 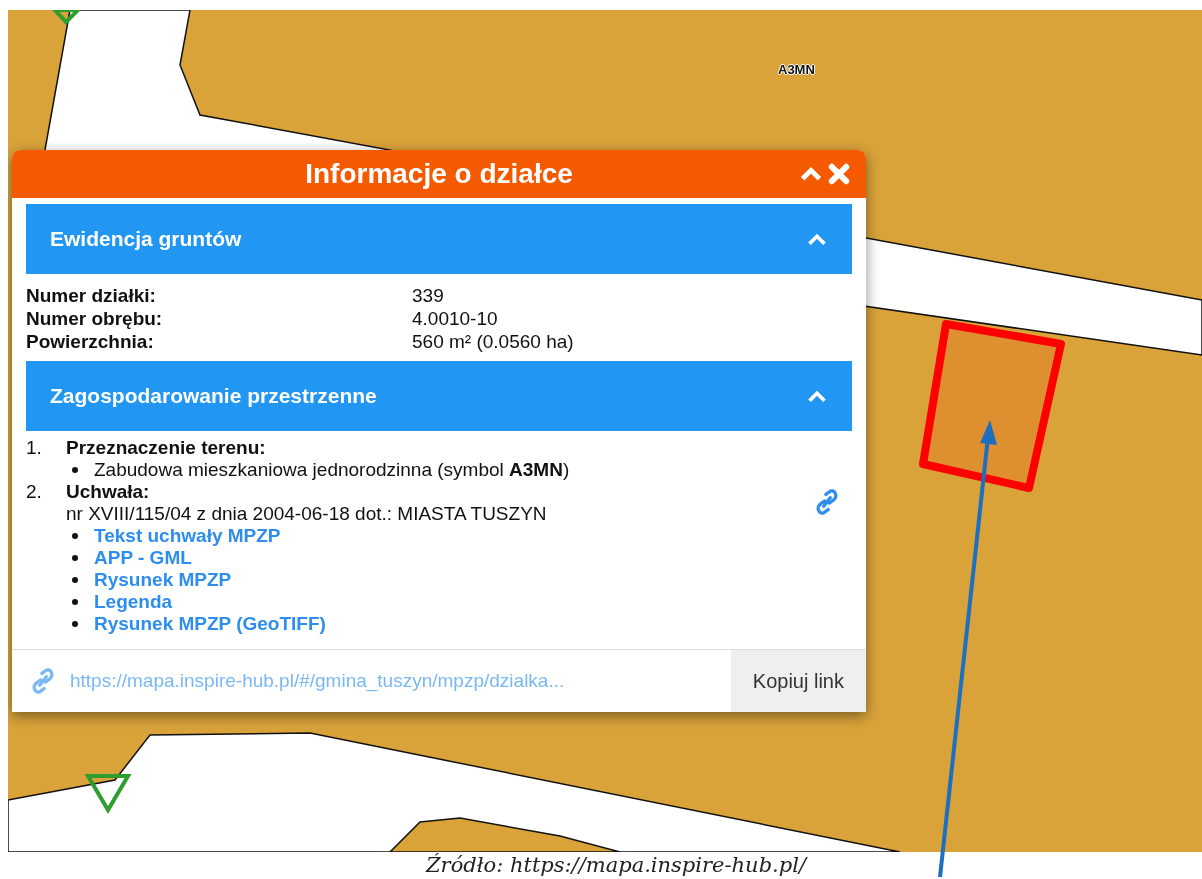 What do you see at coordinates (90, 341) in the screenshot?
I see `field-label: Powierzchnia:` at bounding box center [90, 341].